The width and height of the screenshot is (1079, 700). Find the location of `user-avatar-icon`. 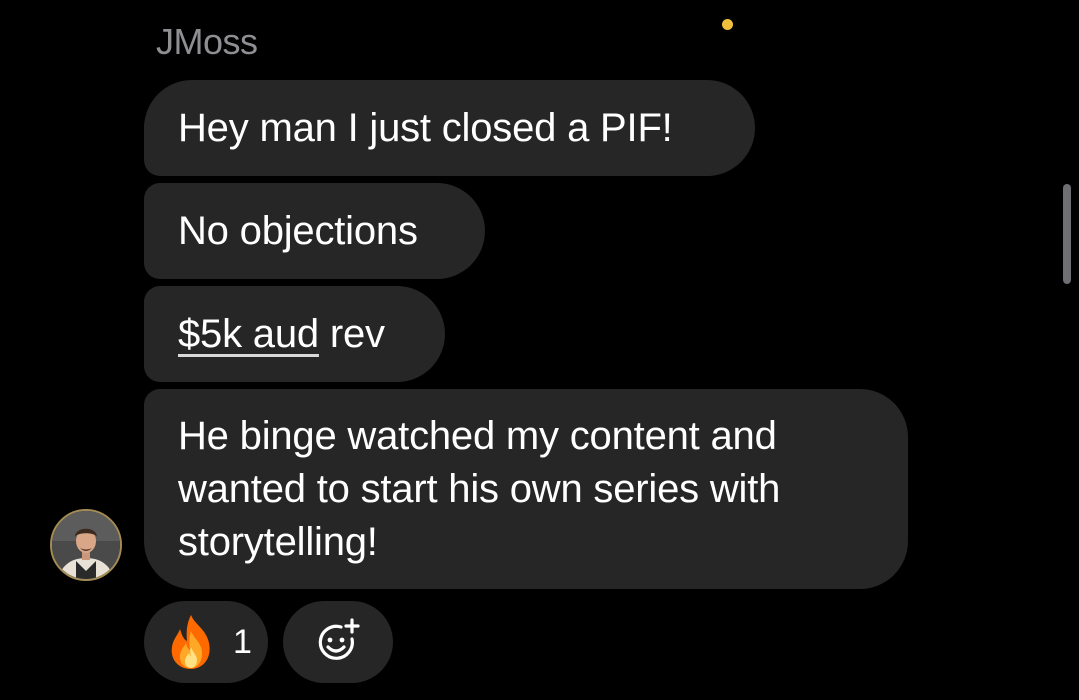

user-avatar-icon is located at coordinates (86, 545).